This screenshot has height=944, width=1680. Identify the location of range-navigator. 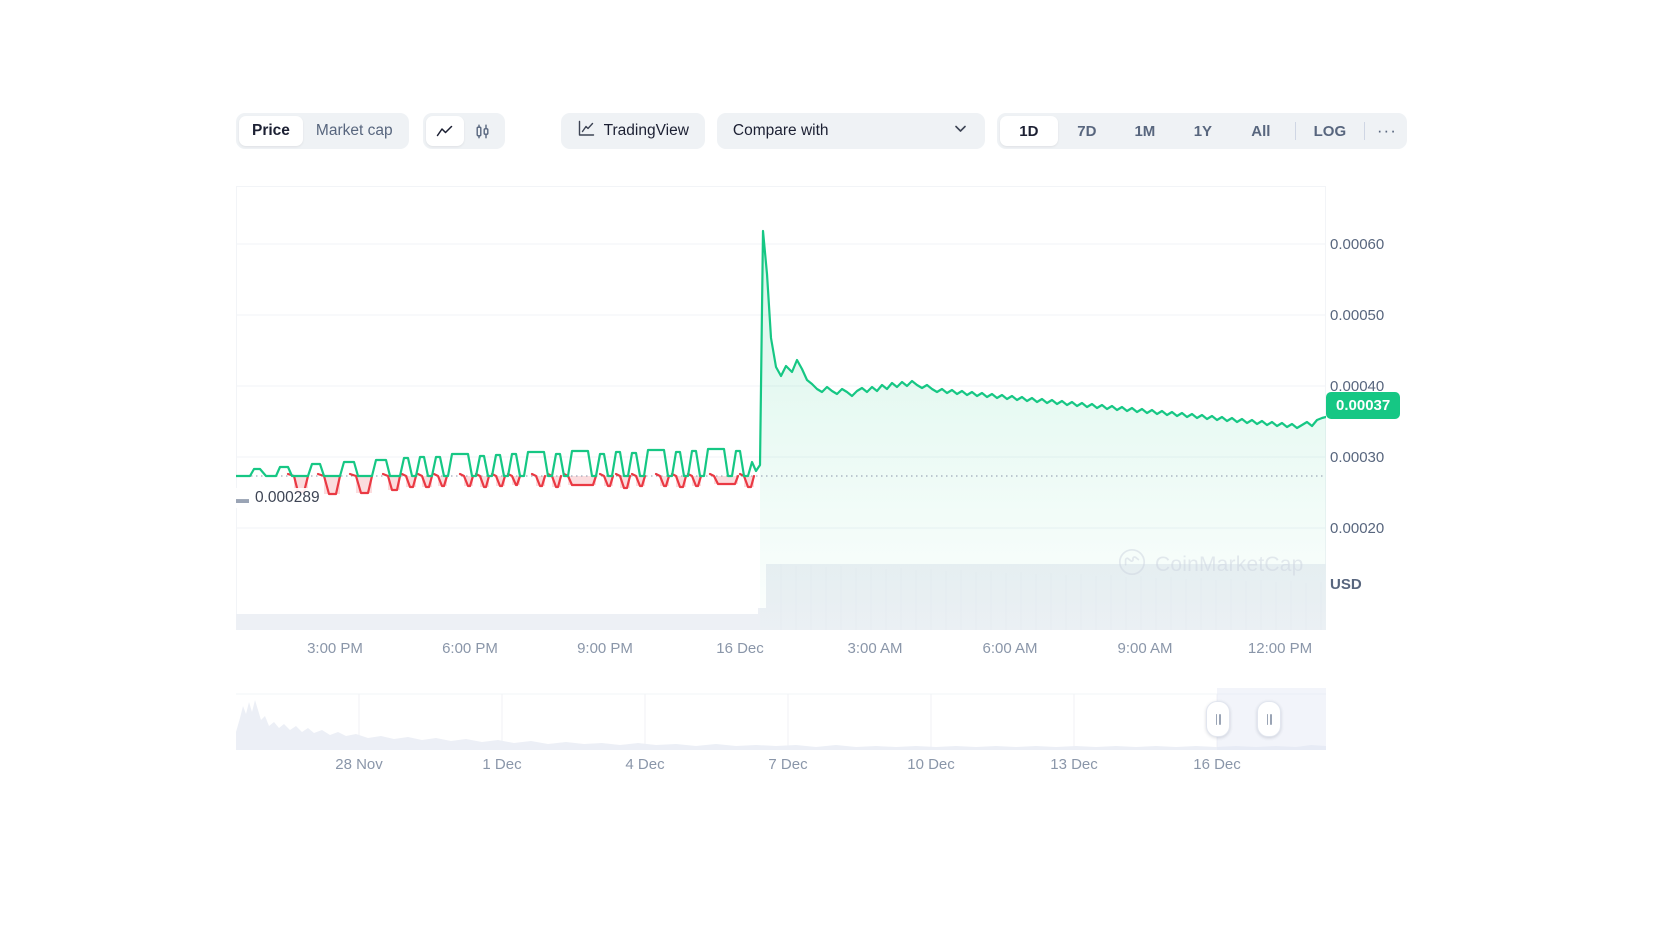
(781, 719).